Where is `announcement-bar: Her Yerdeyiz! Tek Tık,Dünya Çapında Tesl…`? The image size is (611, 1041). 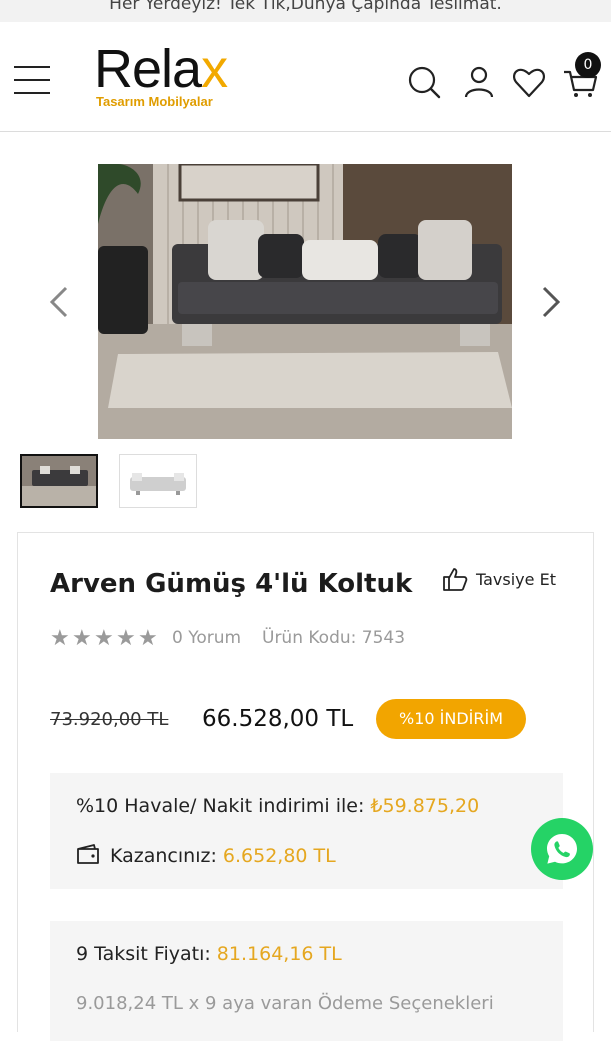
announcement-bar: Her Yerdeyiz! Tek Tık,Dünya Çapında Tesl… is located at coordinates (305, 11).